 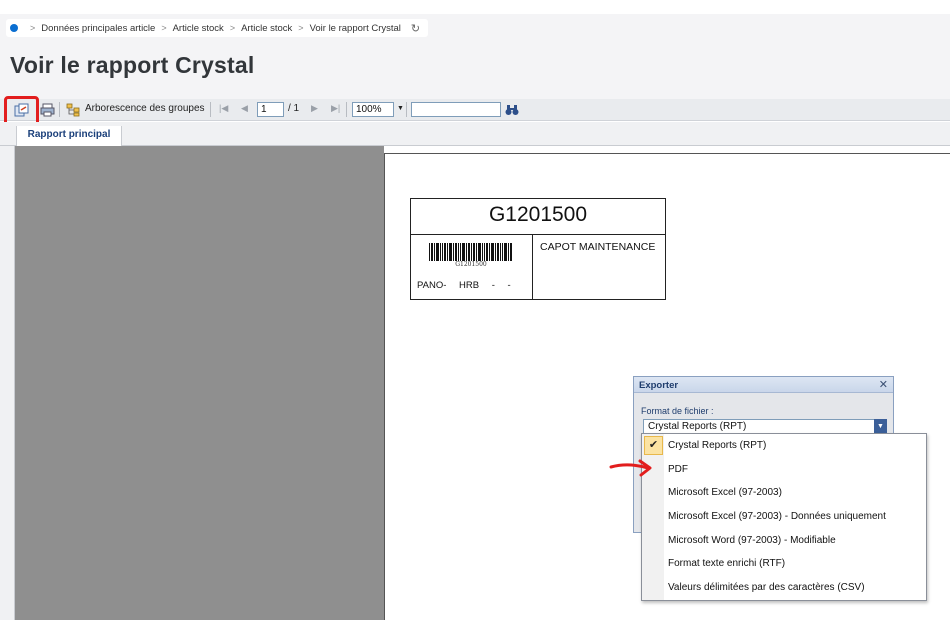 What do you see at coordinates (725, 492) in the screenshot?
I see `format-option-label: Microsoft Excel (97-2003)` at bounding box center [725, 492].